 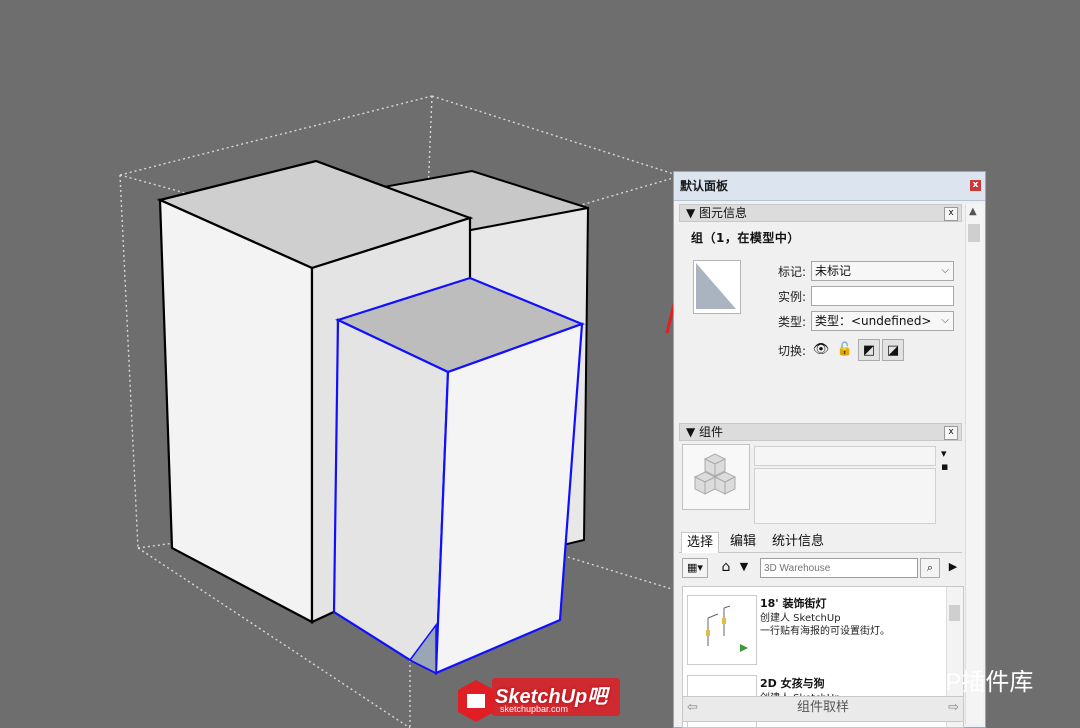 I want to click on entity-info-header-label: ▼ 图元信息, so click(x=717, y=213).